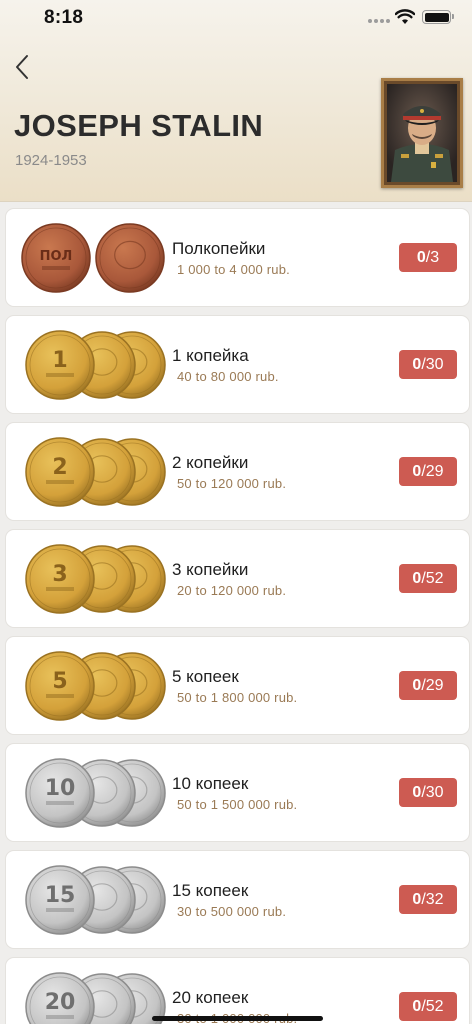 This screenshot has width=472, height=1024. Describe the element at coordinates (379, 20) in the screenshot. I see `cellular-signal-icon` at that location.